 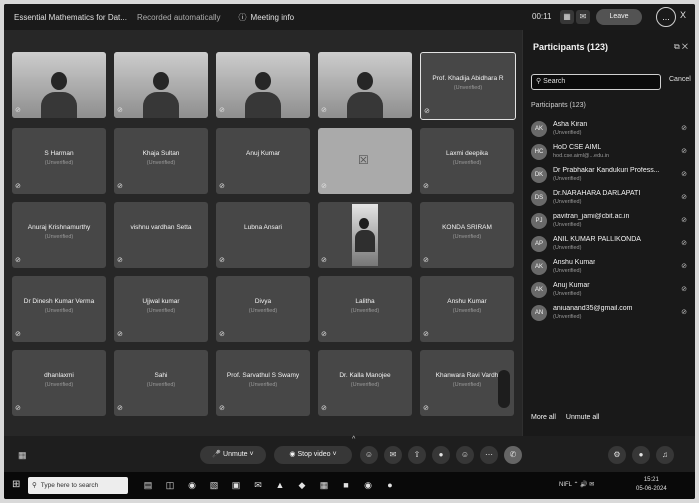 What do you see at coordinates (617, 455) in the screenshot?
I see `settings-icon: ⚙` at bounding box center [617, 455].